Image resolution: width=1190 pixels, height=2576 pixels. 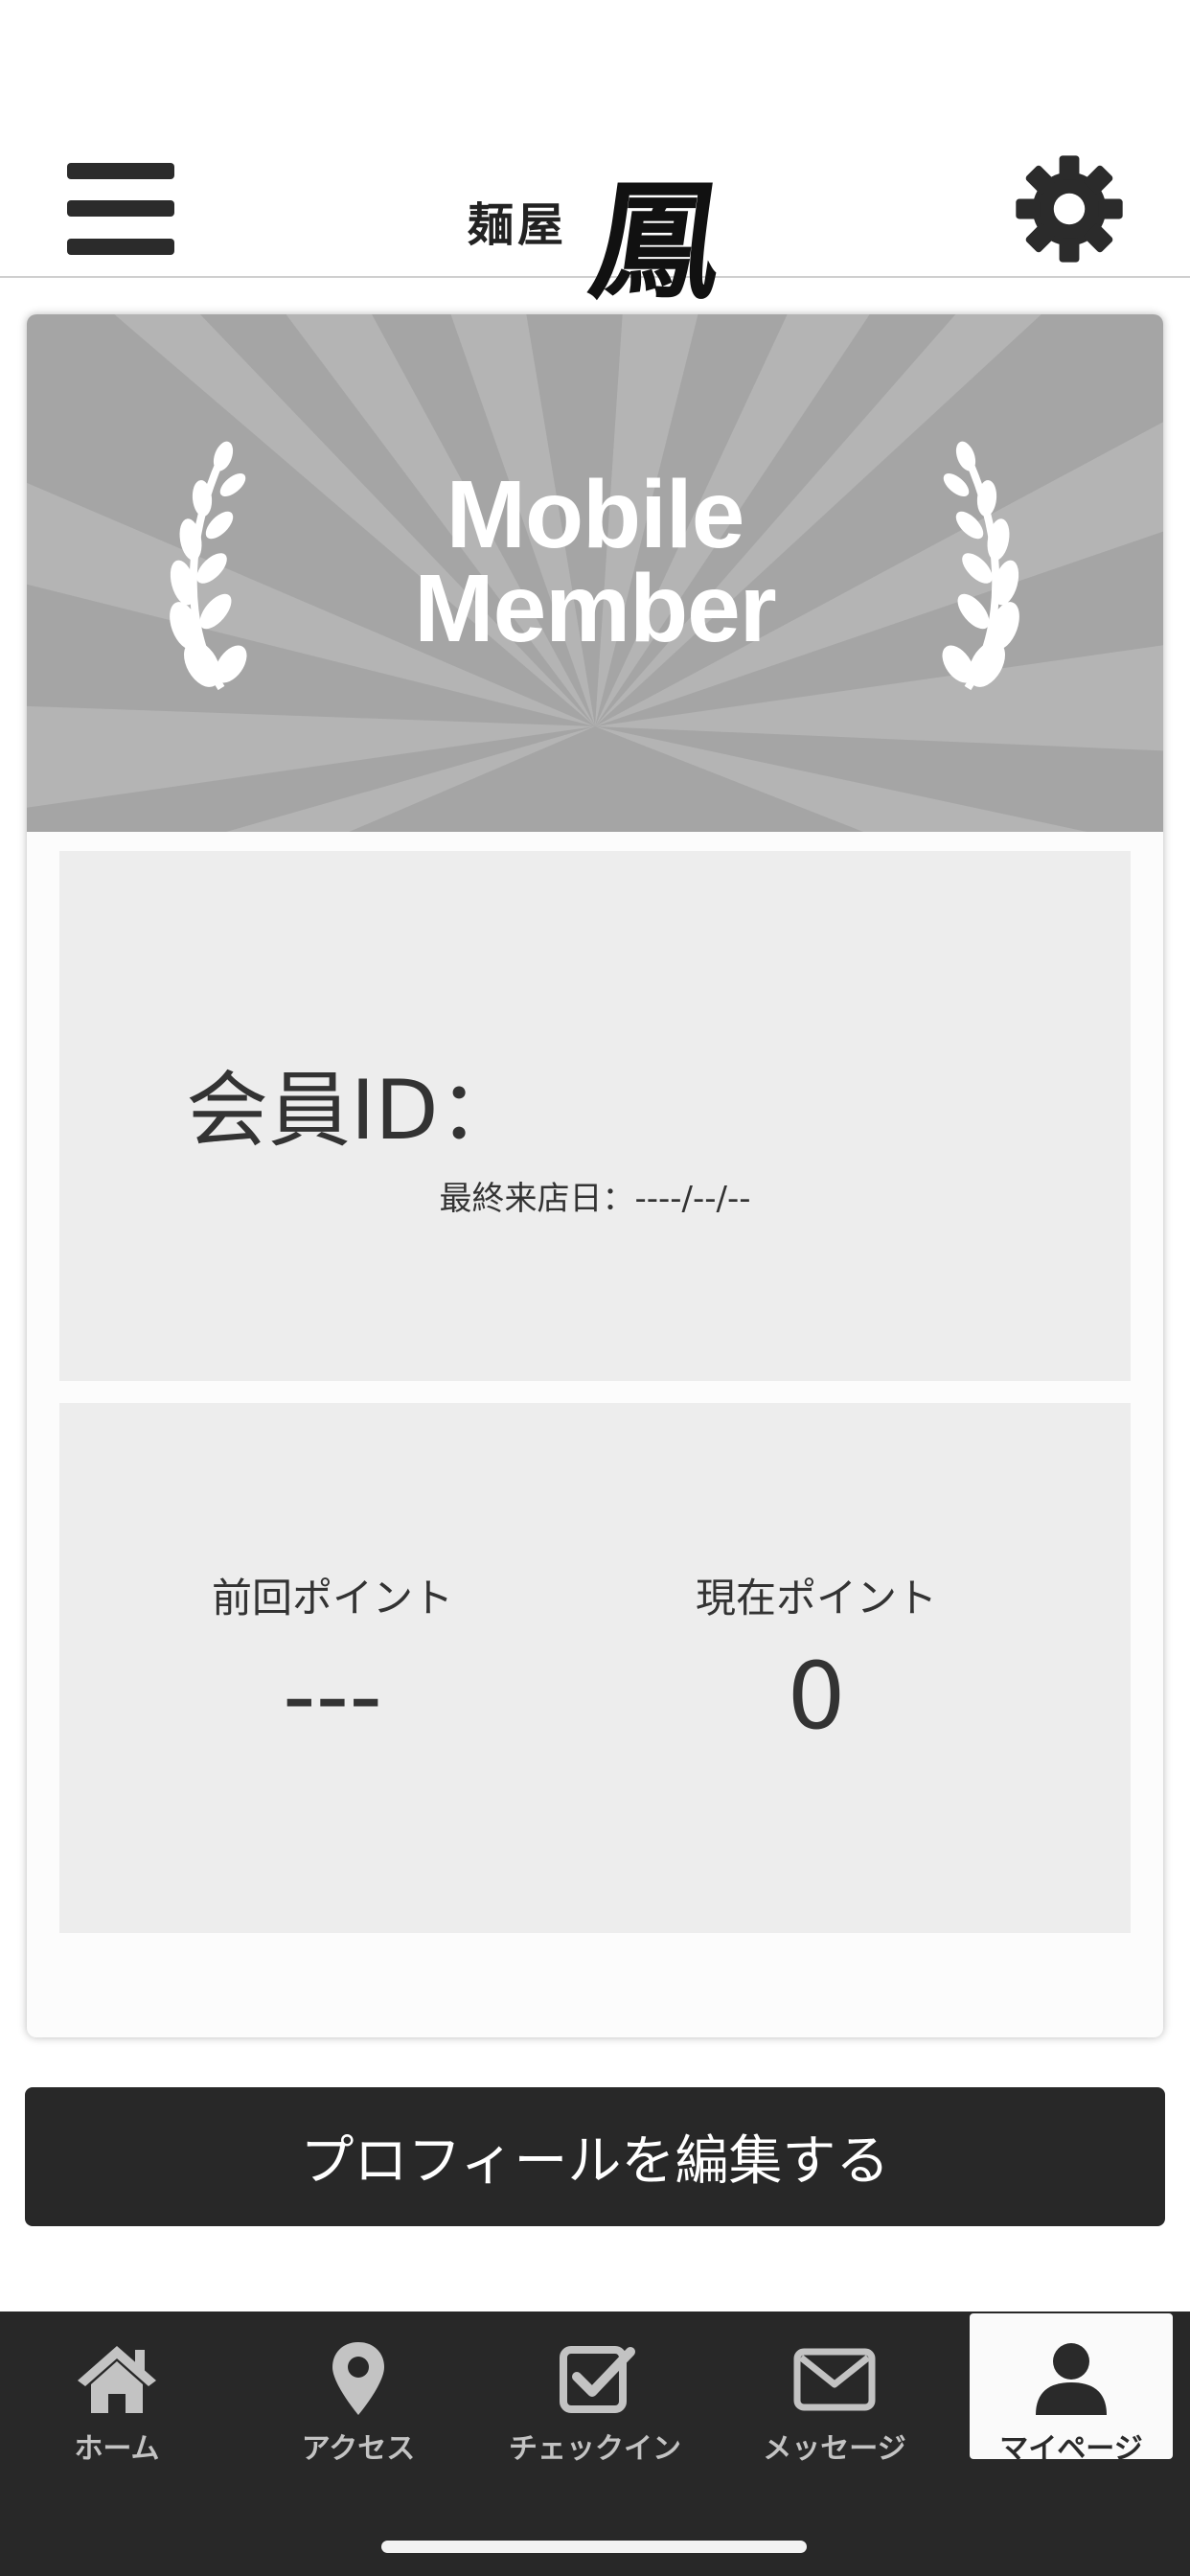 I want to click on banner-title: Mobile Member, so click(x=595, y=561).